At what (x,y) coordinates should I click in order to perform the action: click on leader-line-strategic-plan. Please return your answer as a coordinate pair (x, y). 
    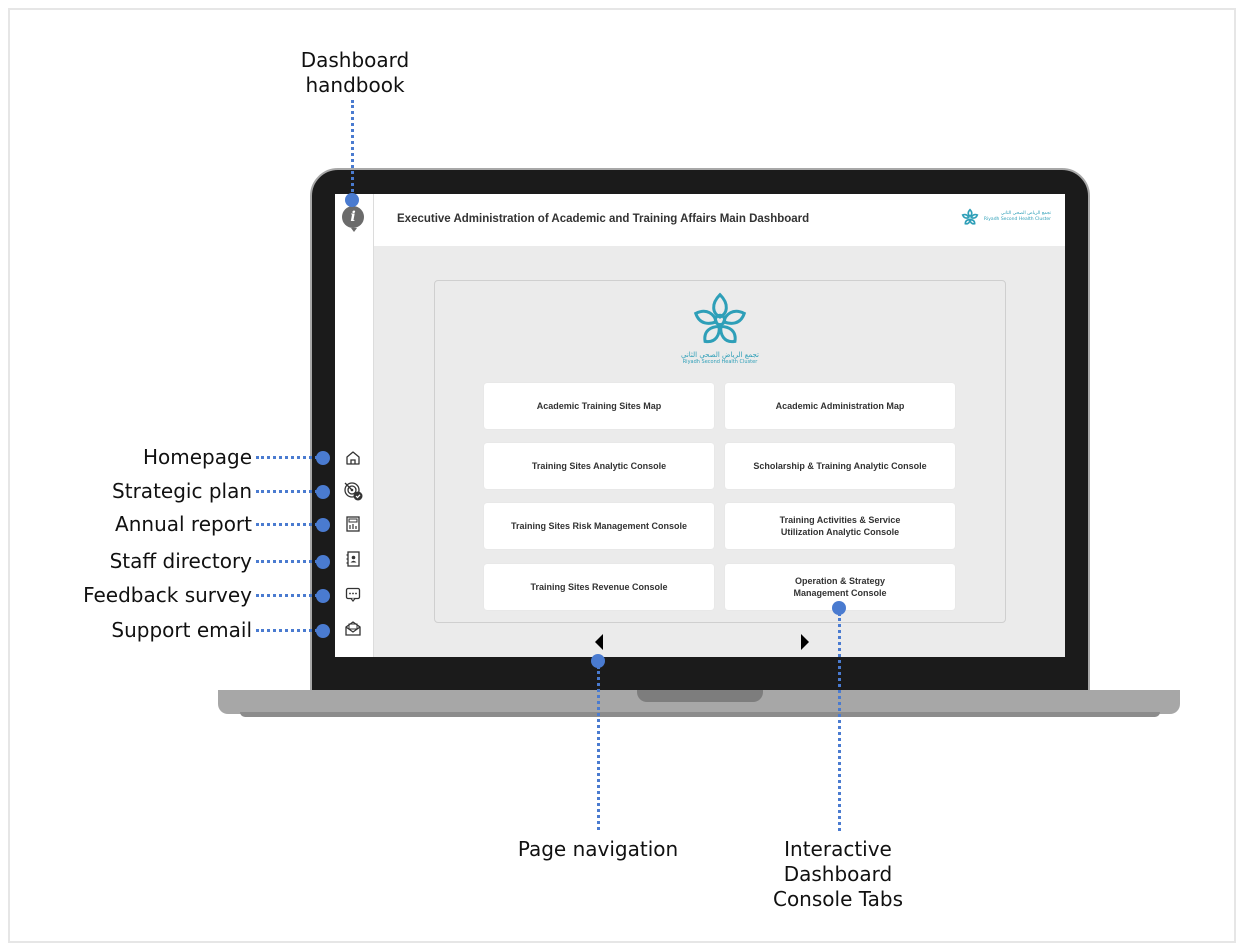
    Looking at the image, I should click on (287, 491).